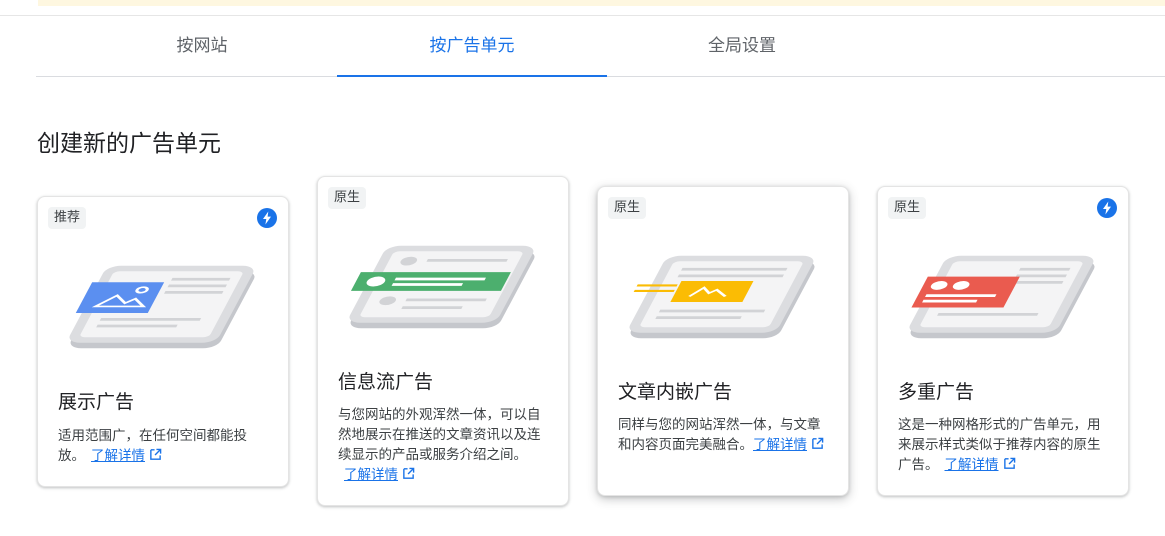 The width and height of the screenshot is (1165, 536). I want to click on card-title: 多重广告, so click(936, 392).